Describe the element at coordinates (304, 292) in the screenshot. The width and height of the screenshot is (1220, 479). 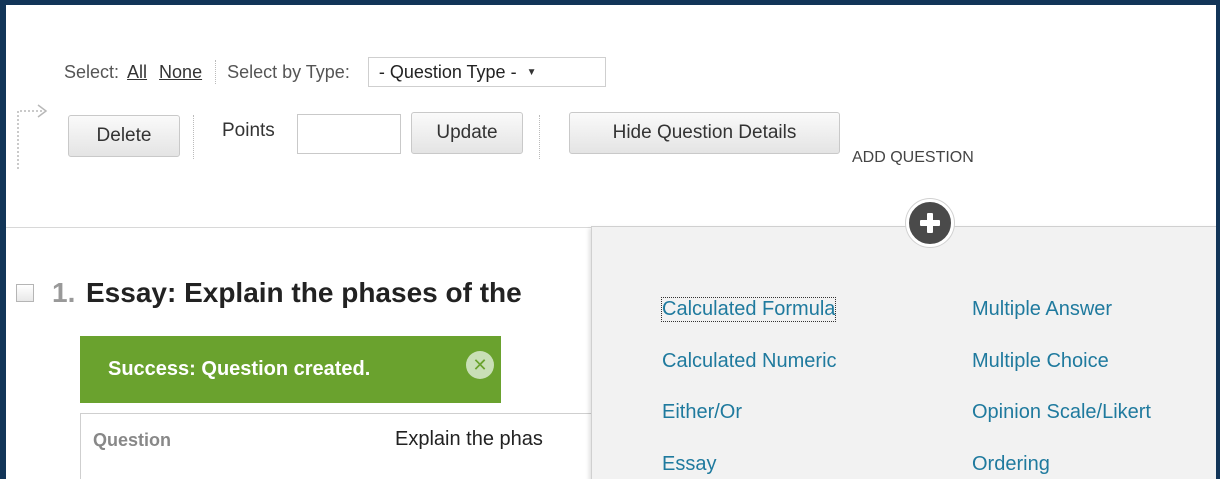
I see `question-title: Essay: Explain the phases of the` at that location.